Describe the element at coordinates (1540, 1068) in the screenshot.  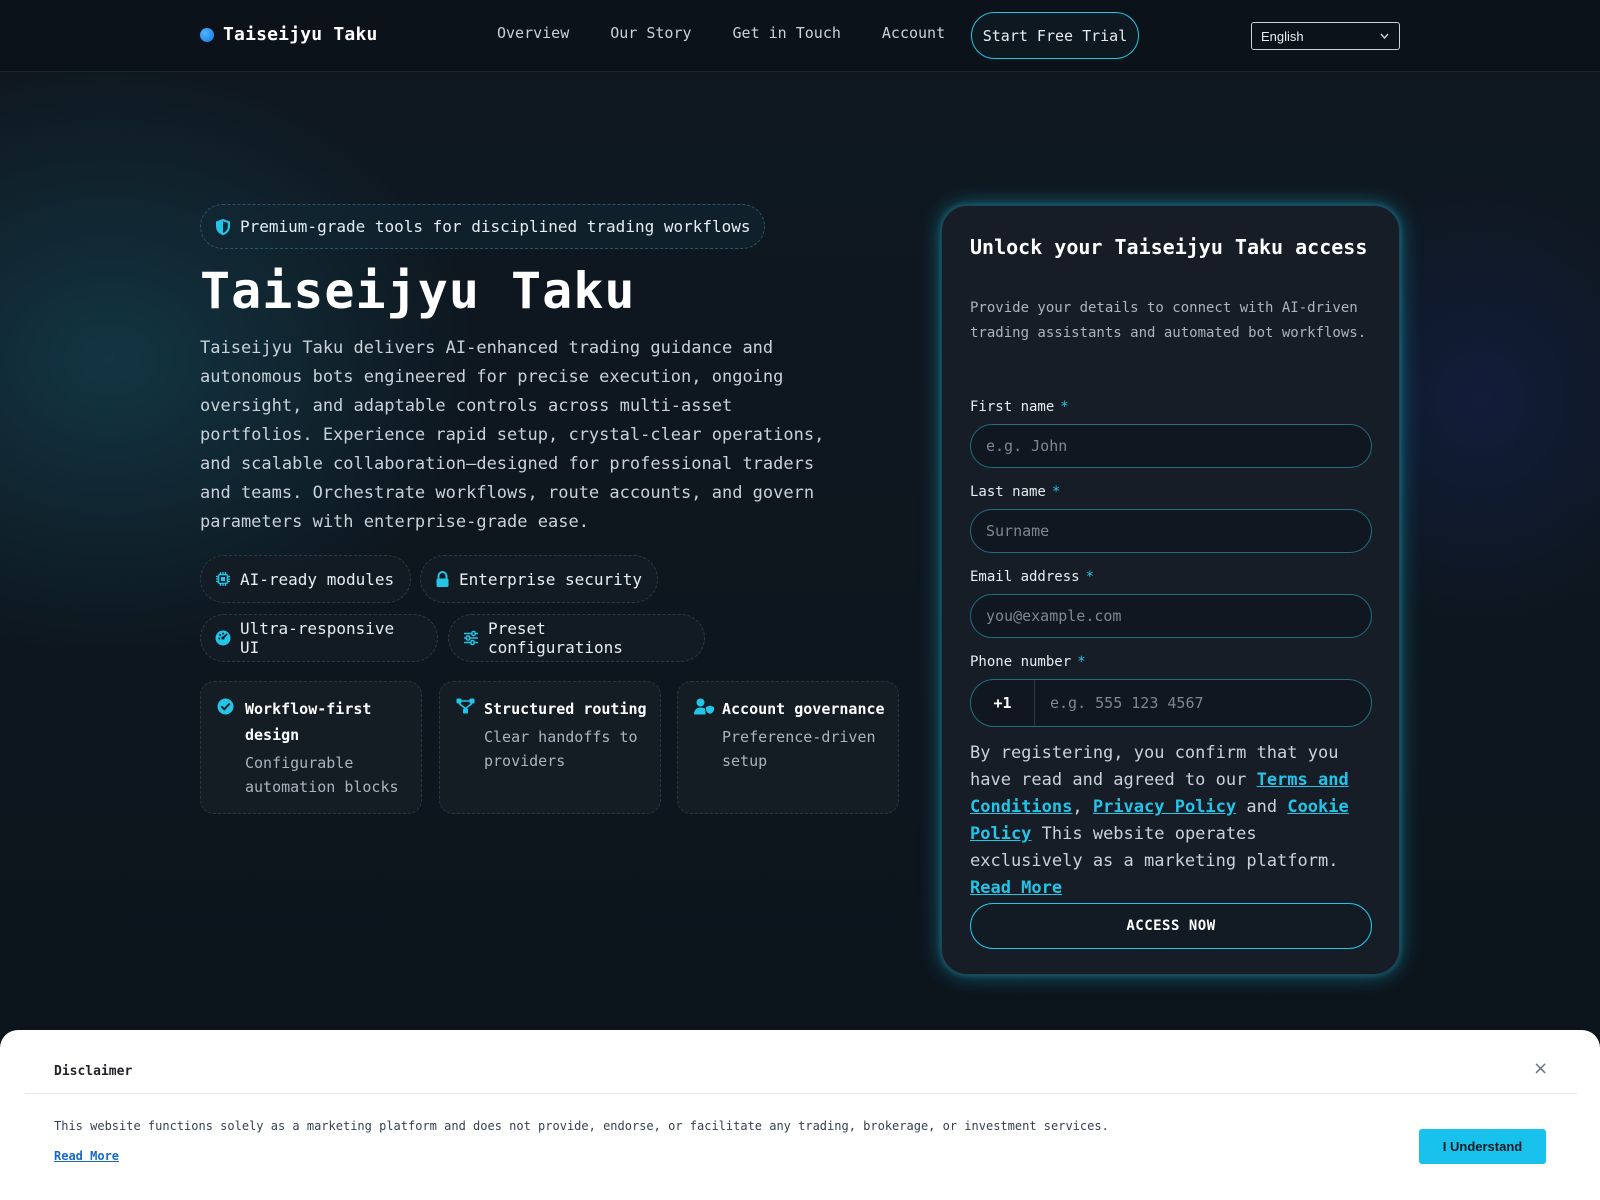
I see `close-icon: ×` at that location.